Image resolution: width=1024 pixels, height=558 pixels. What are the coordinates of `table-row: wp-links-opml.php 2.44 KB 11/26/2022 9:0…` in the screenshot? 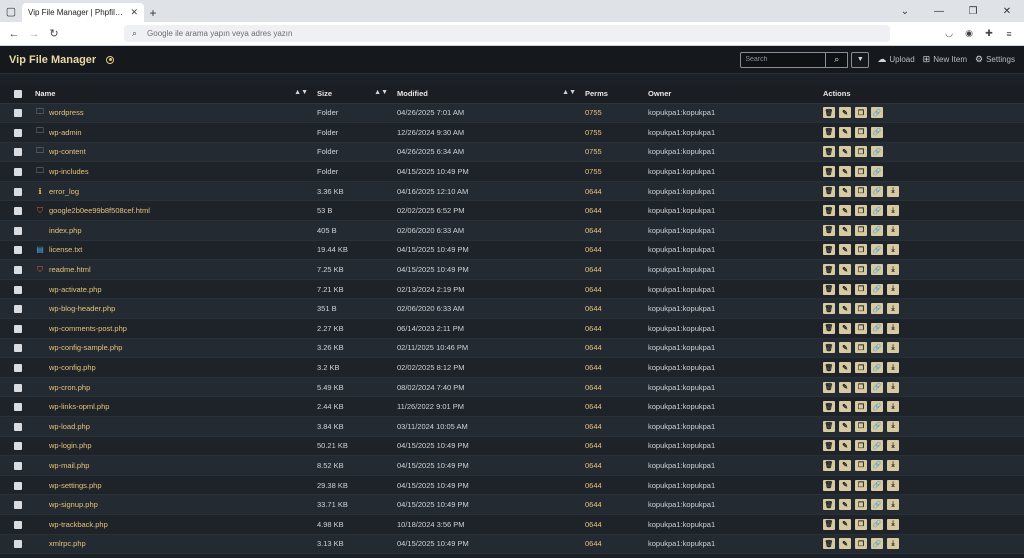 It's located at (512, 406).